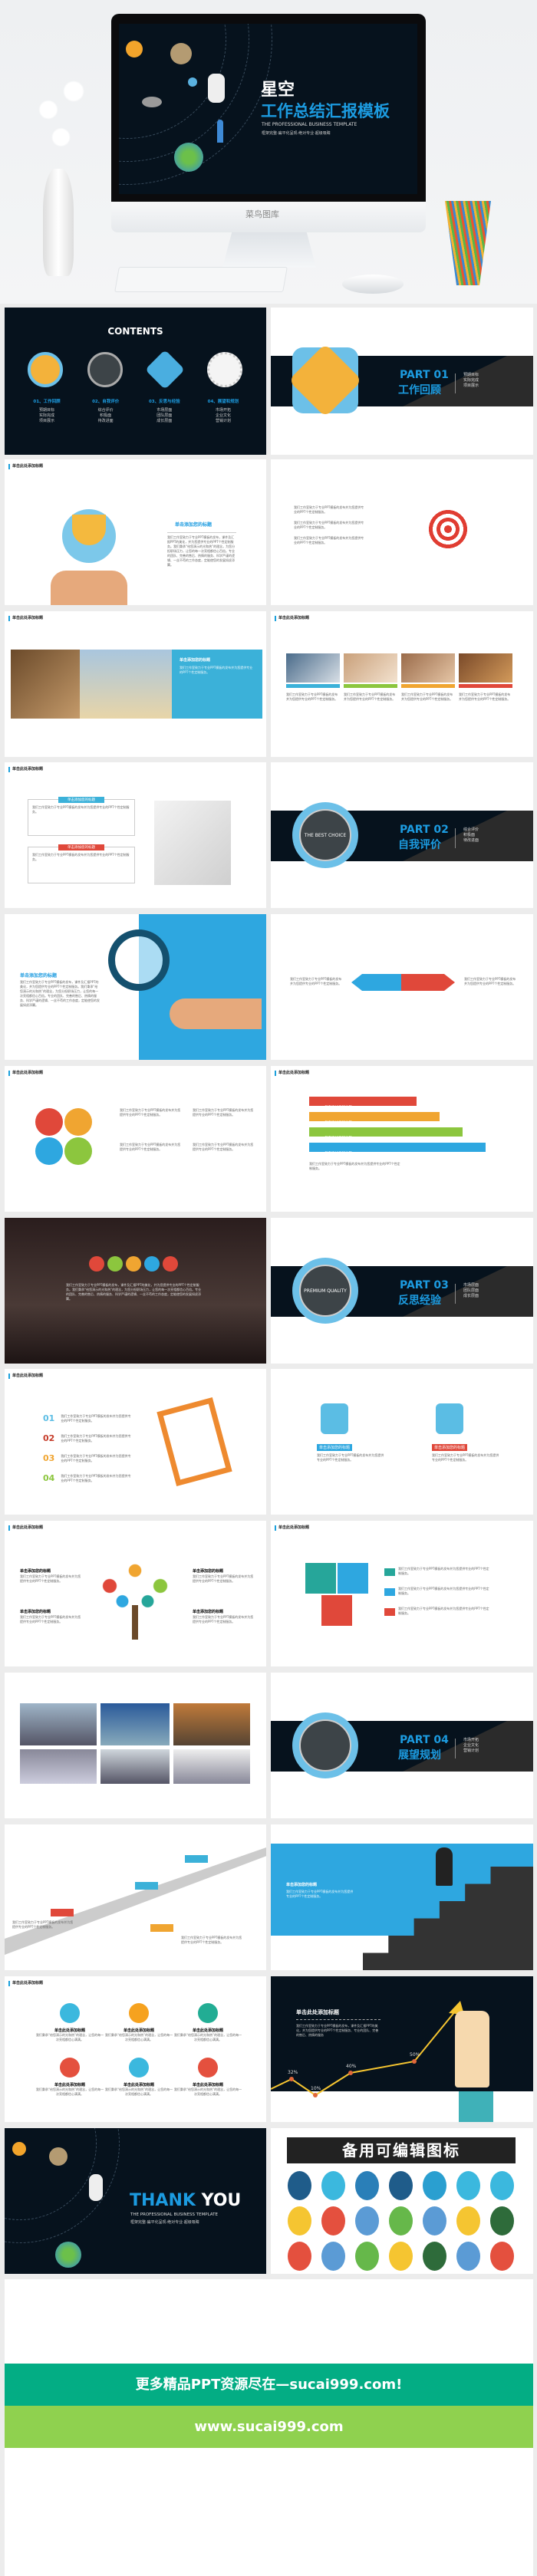 This screenshot has height=2576, width=537. I want to click on item-text: 我们工作室致力于专业PPT模板的发布并为您提供专业的PPT个性定制服务。, so click(96, 1438).